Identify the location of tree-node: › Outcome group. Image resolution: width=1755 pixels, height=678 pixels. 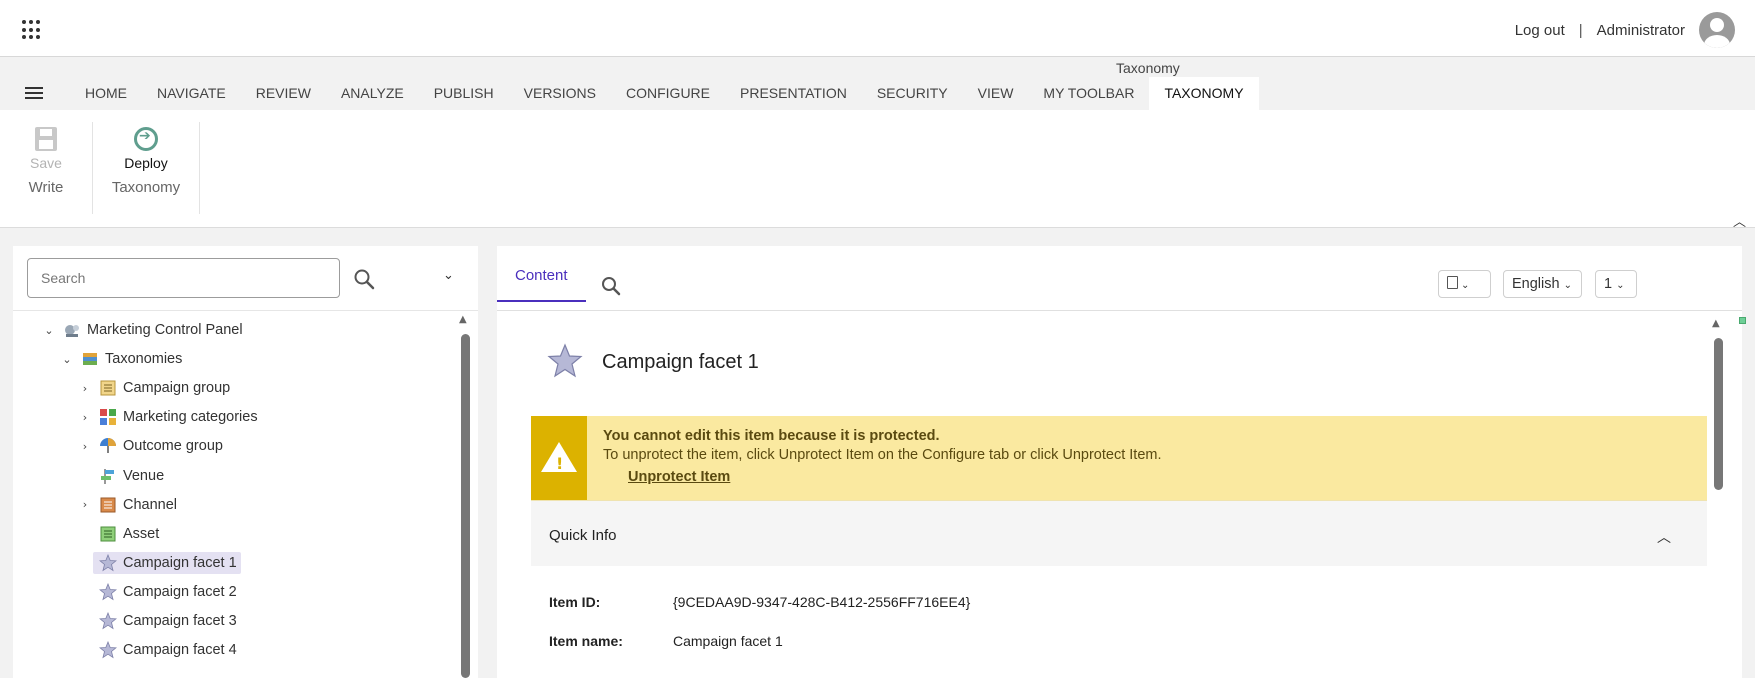
(152, 446).